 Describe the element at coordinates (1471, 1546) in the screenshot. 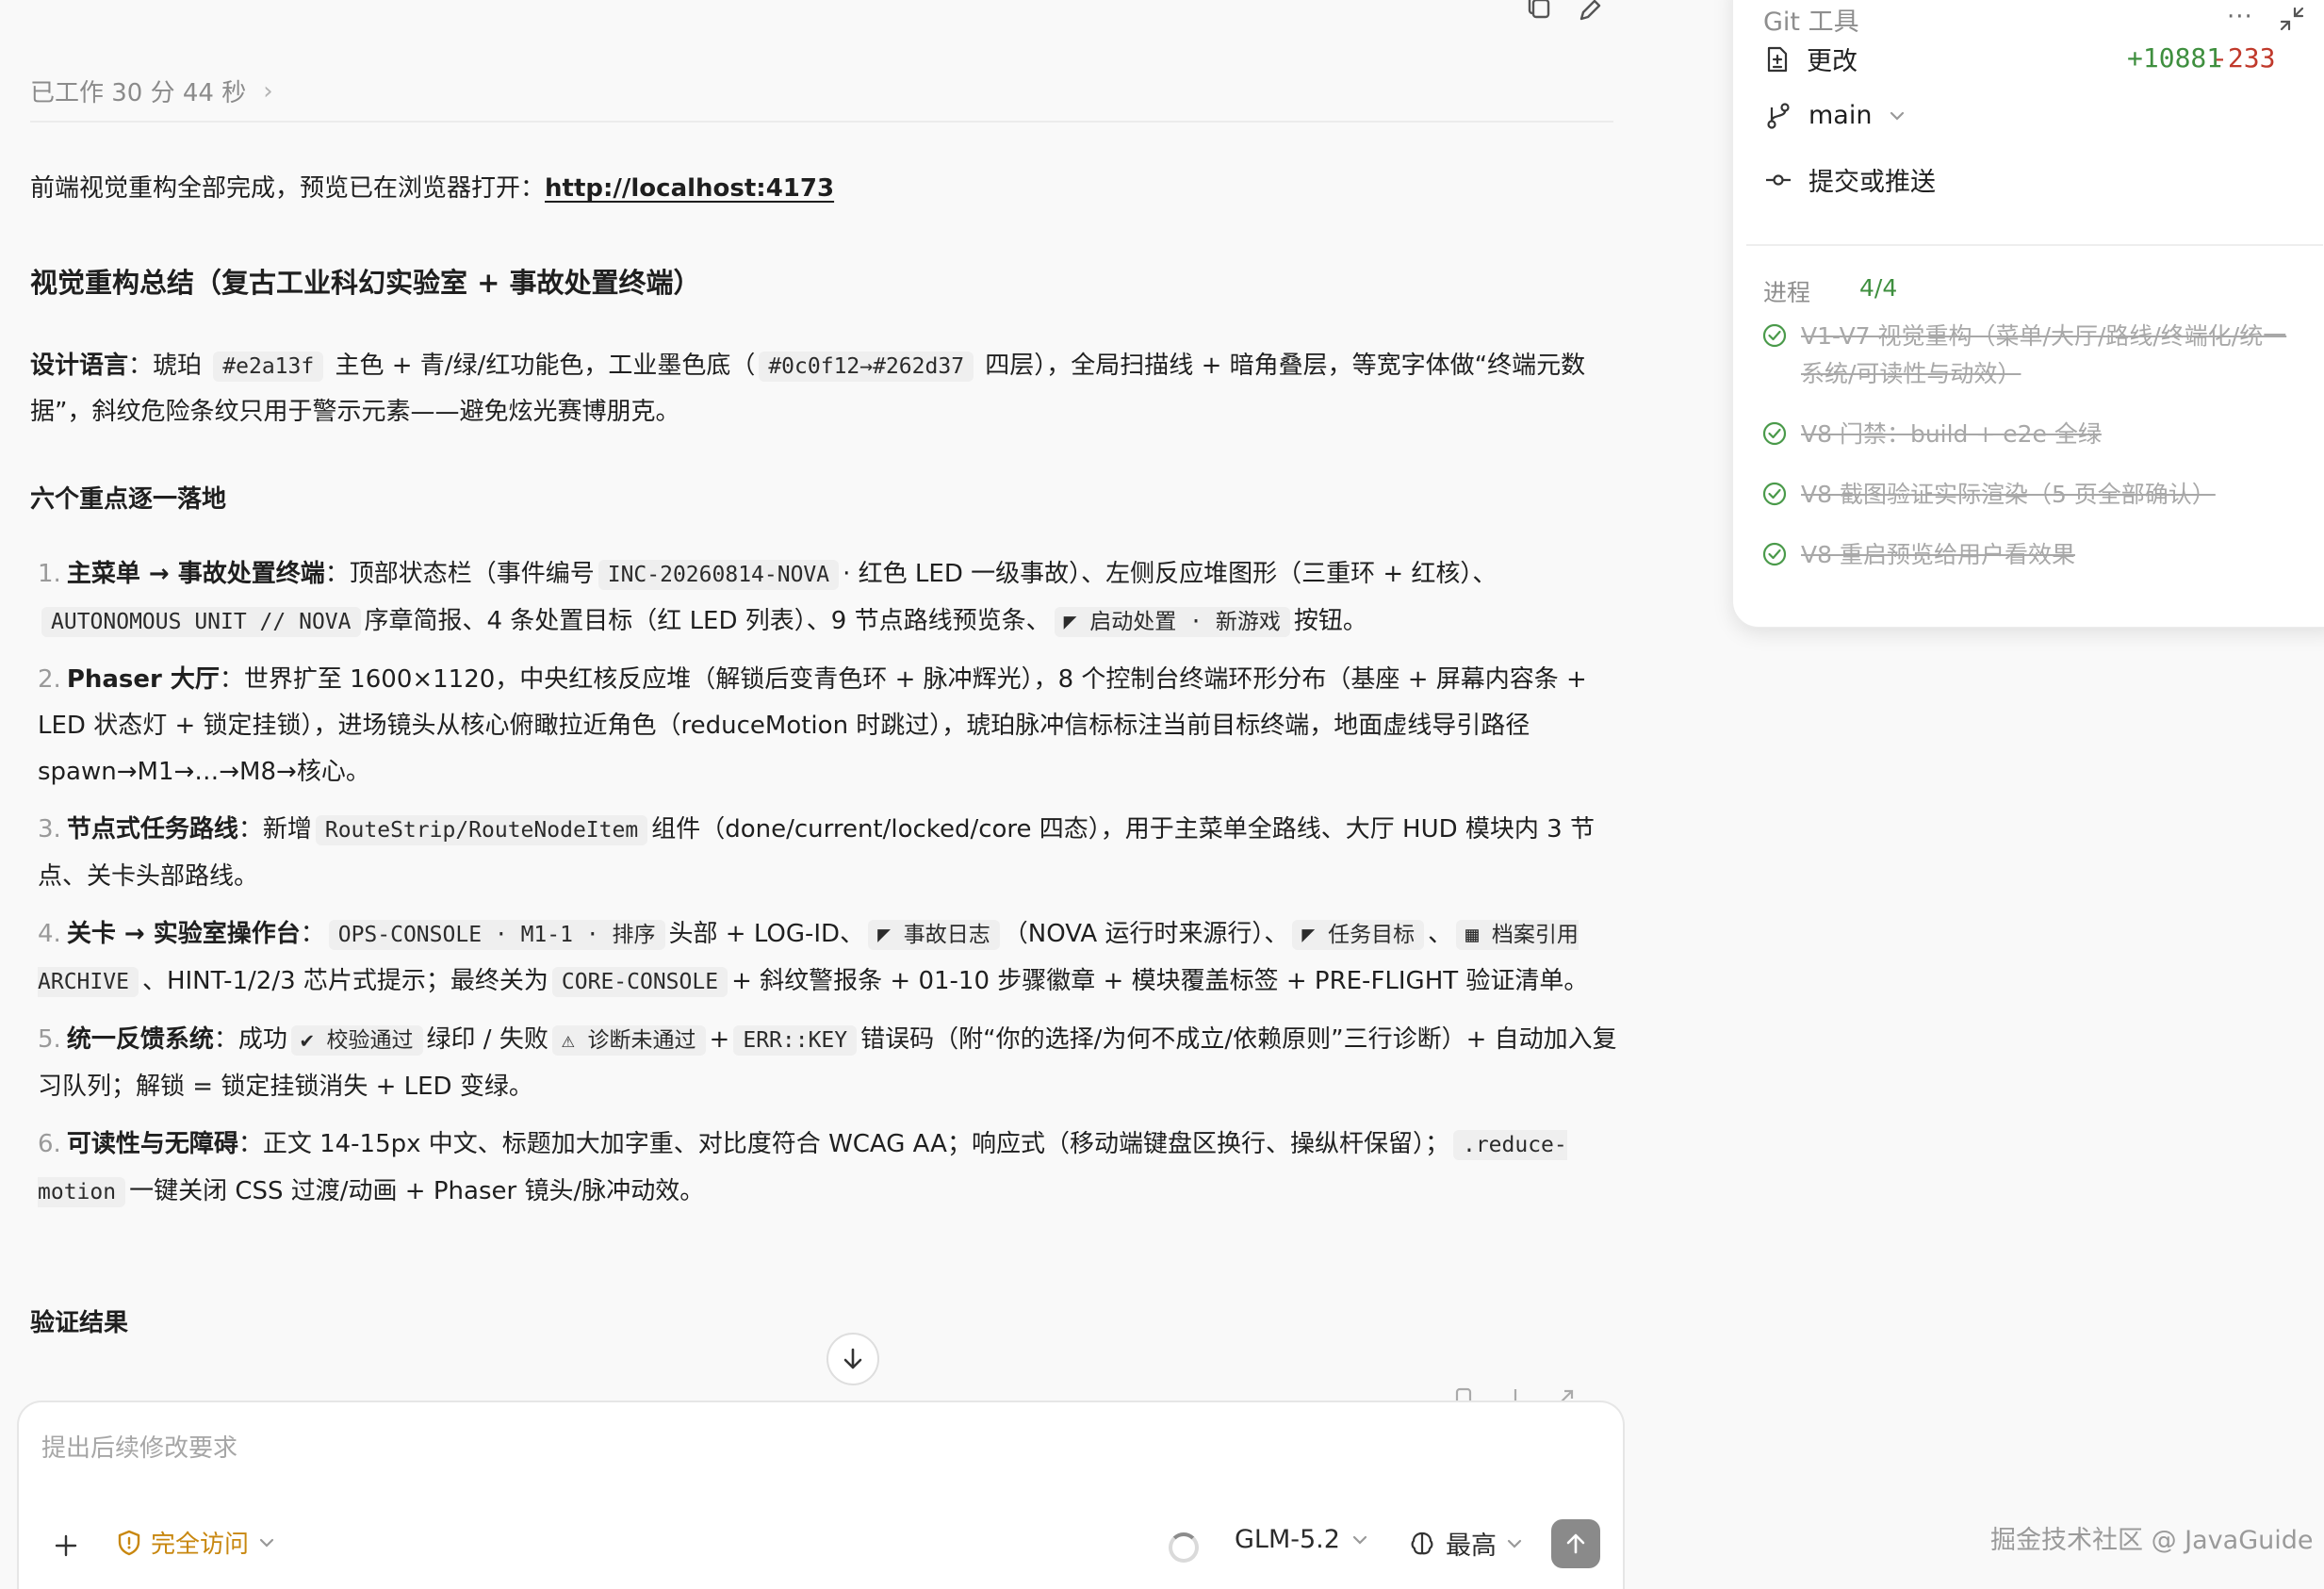

I see `reasoning-level-label: 最高` at that location.